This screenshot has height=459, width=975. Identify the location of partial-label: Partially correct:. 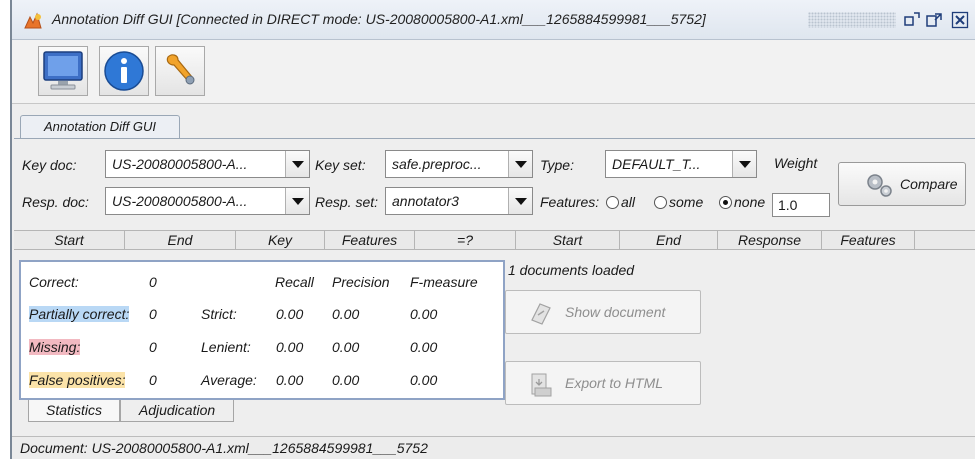
(79, 314).